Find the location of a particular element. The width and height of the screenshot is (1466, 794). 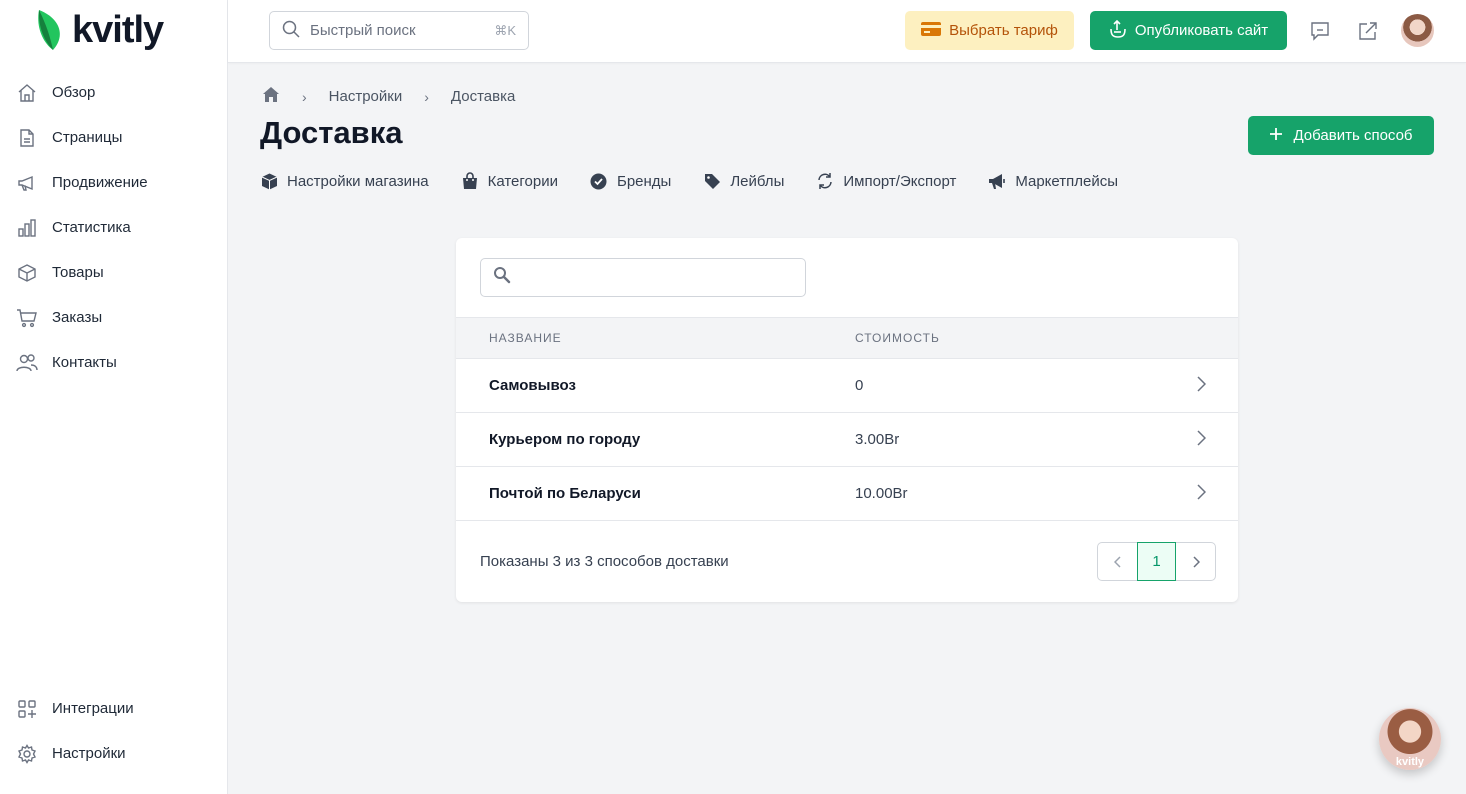

breadcrumb-settings: Настройки is located at coordinates (366, 96).